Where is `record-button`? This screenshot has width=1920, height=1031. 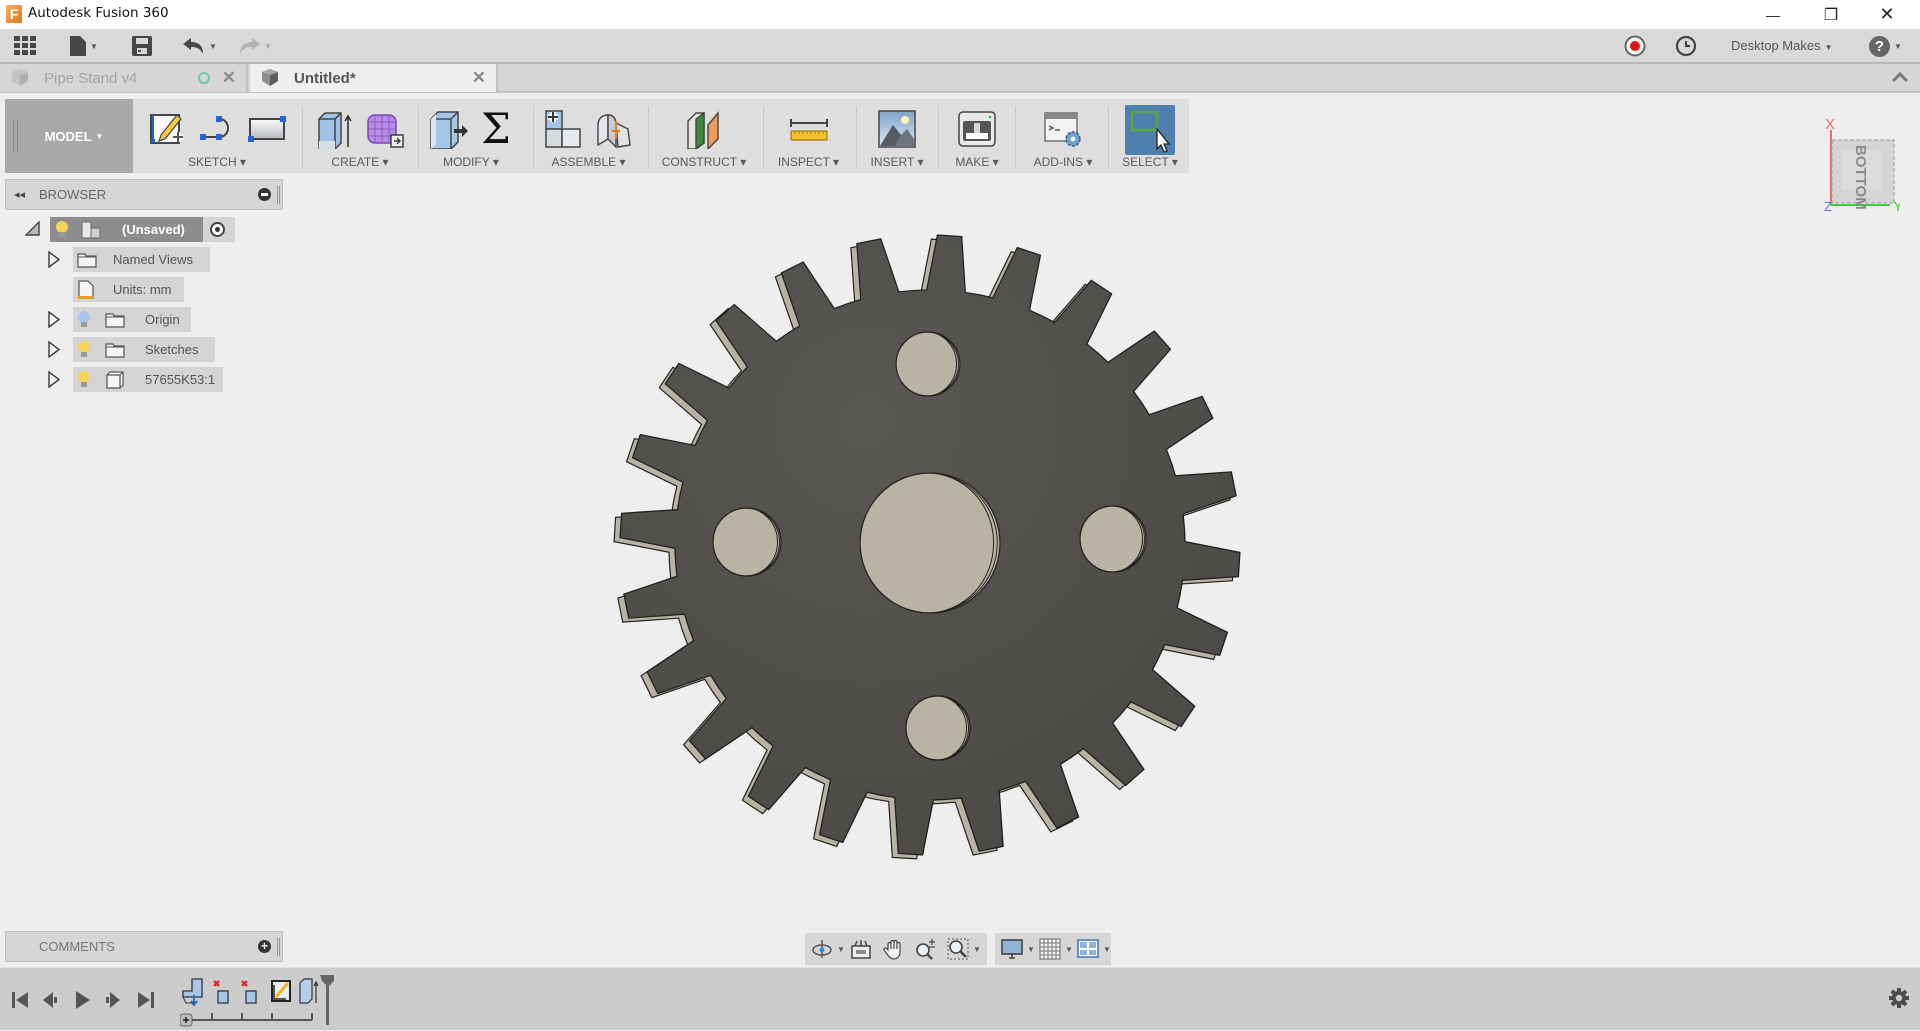 record-button is located at coordinates (1635, 46).